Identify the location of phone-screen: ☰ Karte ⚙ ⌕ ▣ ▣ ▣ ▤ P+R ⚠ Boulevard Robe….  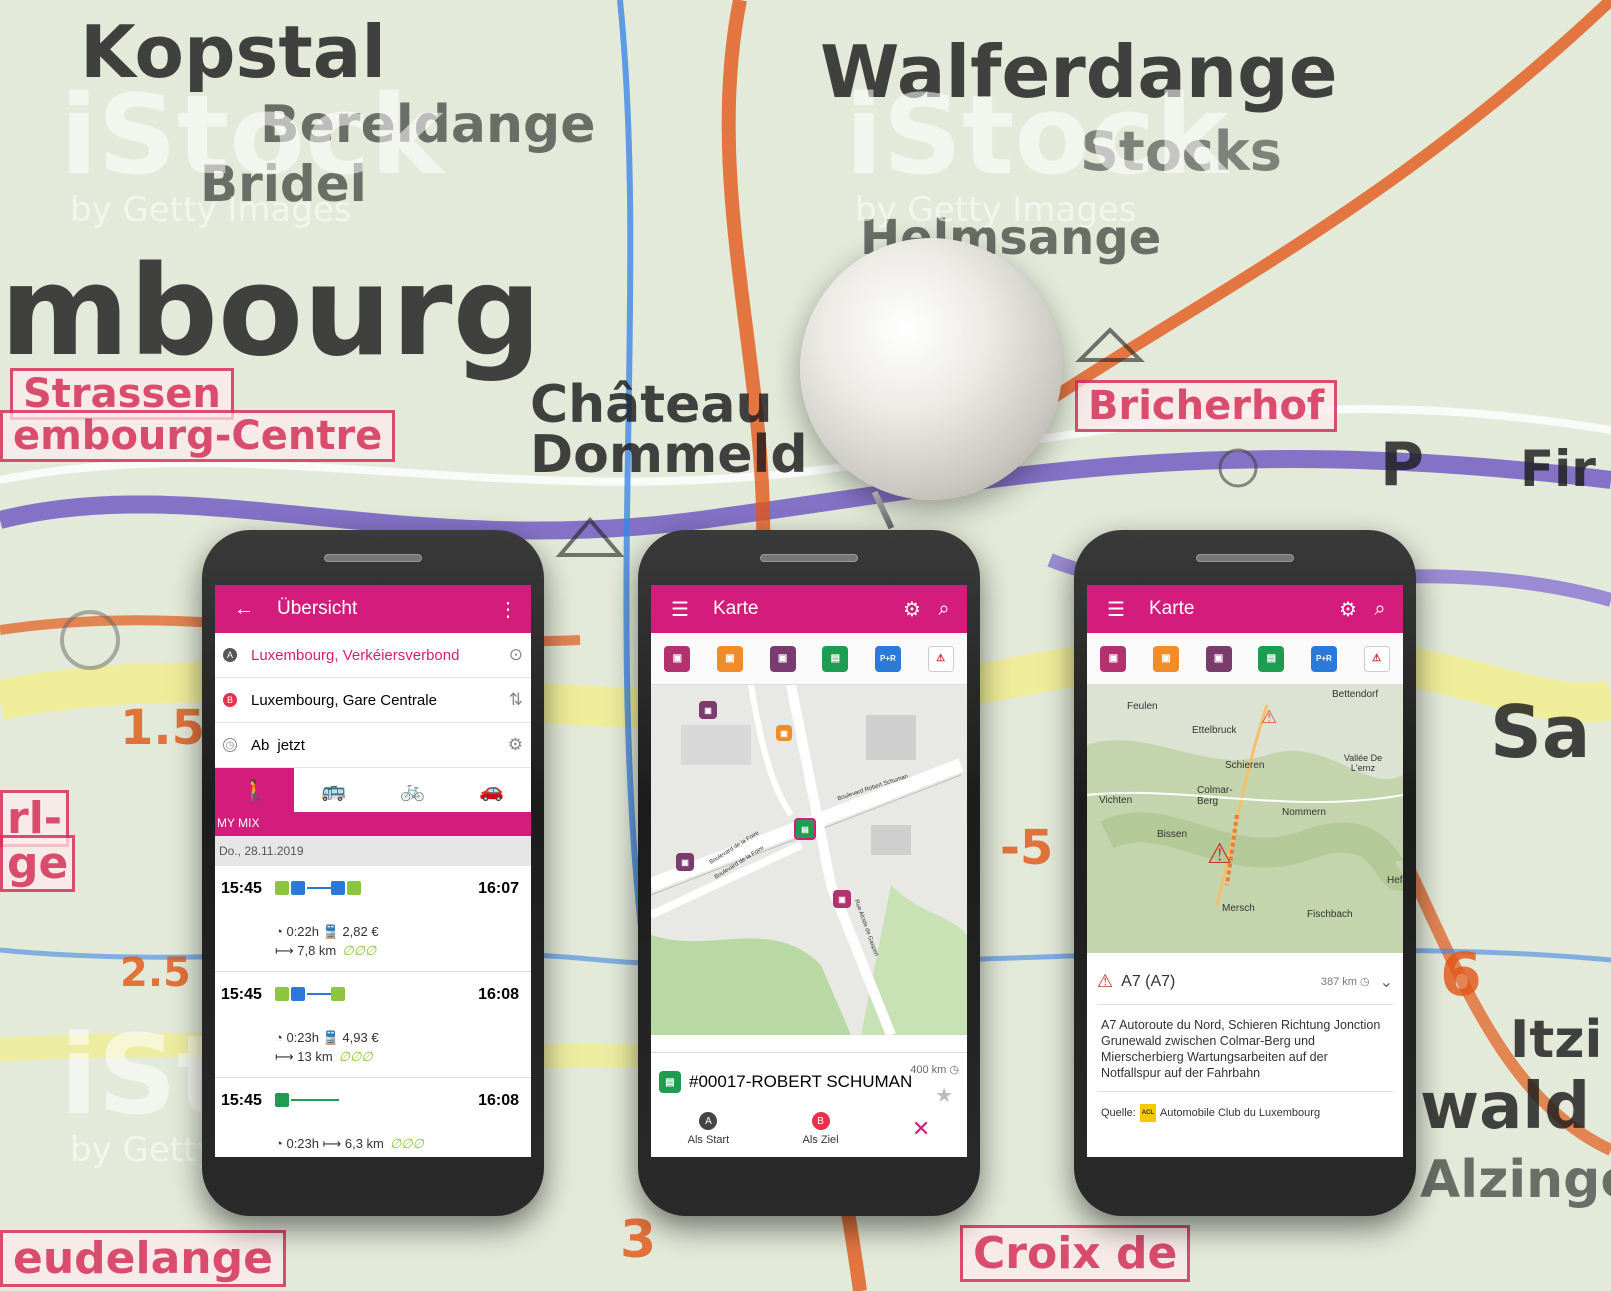
(809, 871).